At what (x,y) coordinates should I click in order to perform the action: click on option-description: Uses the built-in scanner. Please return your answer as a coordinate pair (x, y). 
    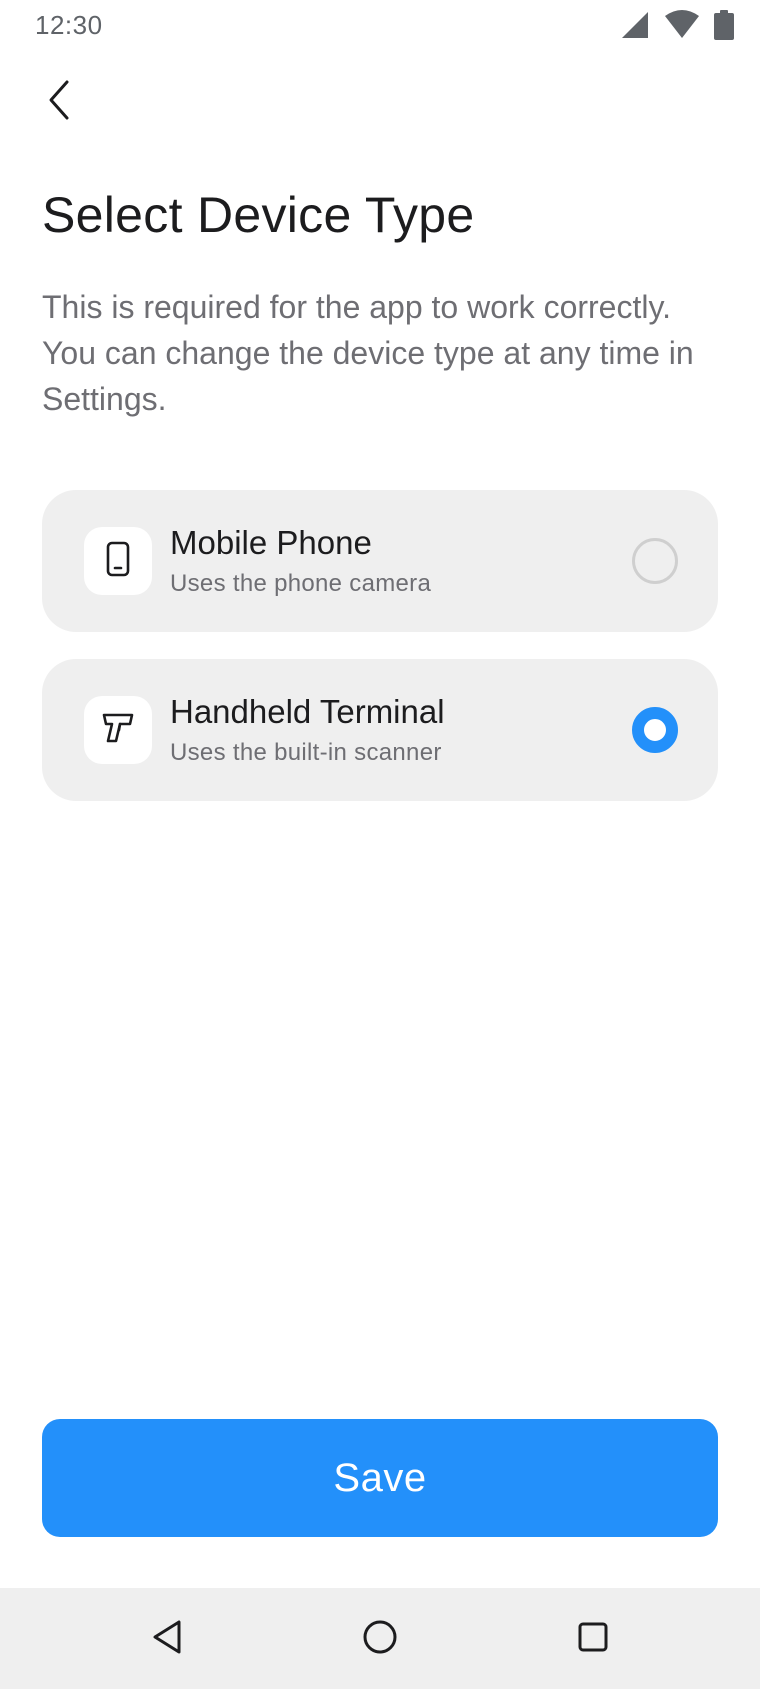
    Looking at the image, I should click on (306, 752).